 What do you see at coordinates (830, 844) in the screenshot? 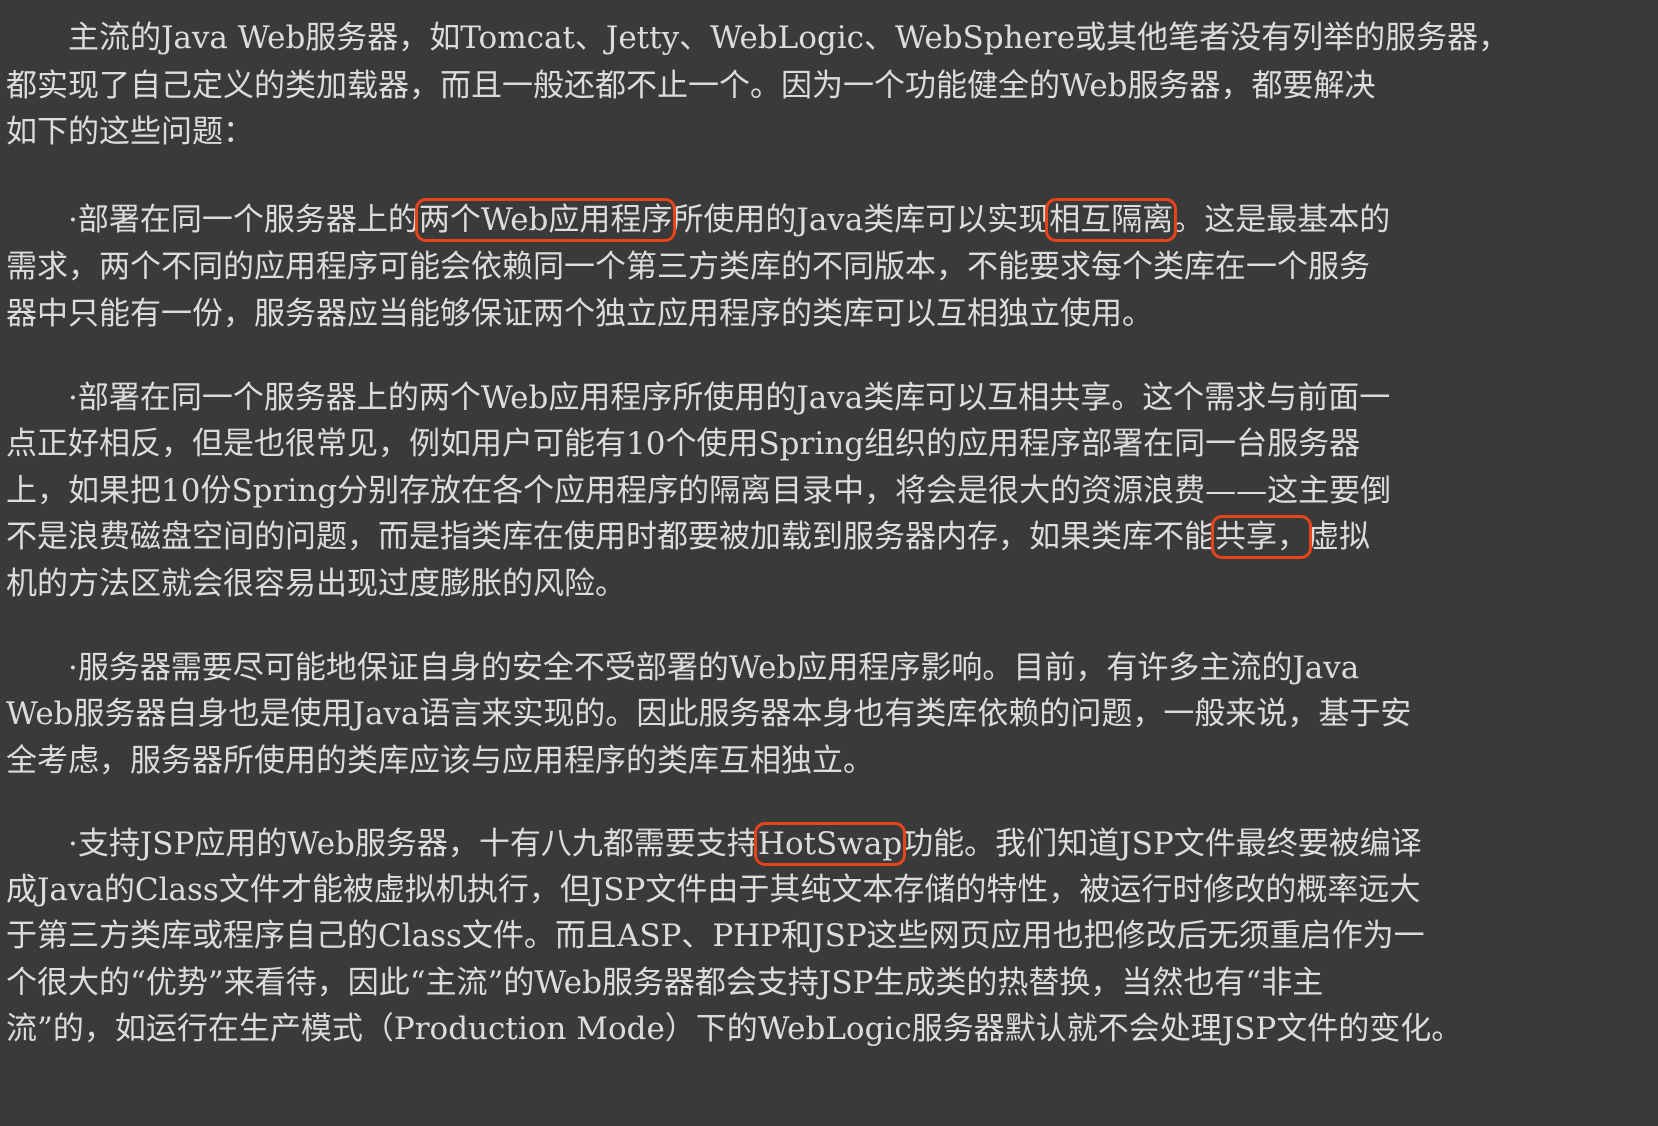
I see `highlight-hotswap: HotSwap` at bounding box center [830, 844].